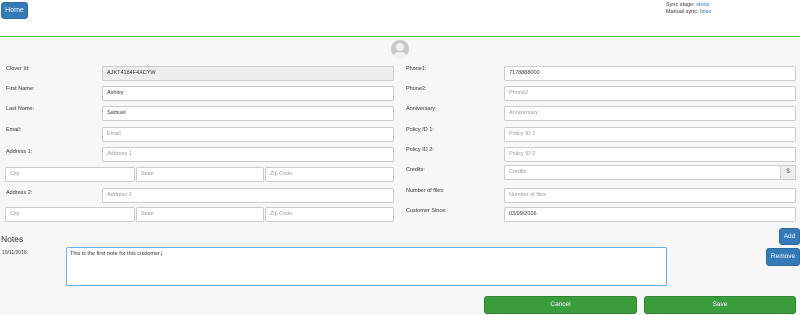 Image resolution: width=800 pixels, height=315 pixels. Describe the element at coordinates (20, 109) in the screenshot. I see `last-name-label: Last Name:` at that location.